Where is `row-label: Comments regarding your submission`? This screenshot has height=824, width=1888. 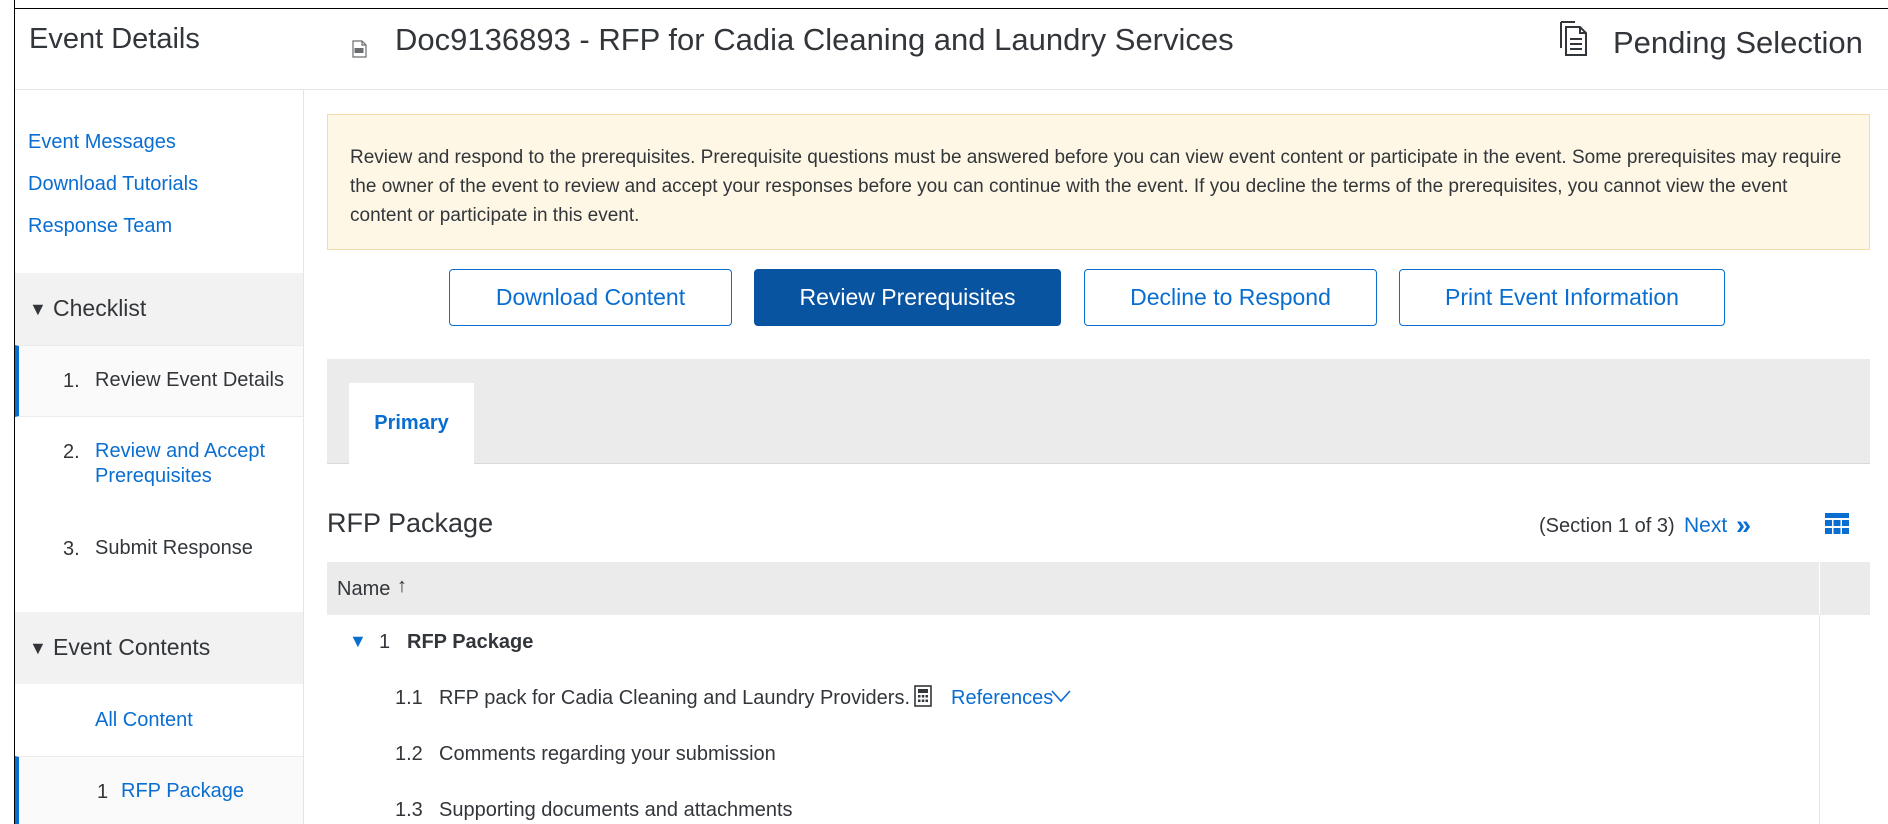 row-label: Comments regarding your submission is located at coordinates (607, 754).